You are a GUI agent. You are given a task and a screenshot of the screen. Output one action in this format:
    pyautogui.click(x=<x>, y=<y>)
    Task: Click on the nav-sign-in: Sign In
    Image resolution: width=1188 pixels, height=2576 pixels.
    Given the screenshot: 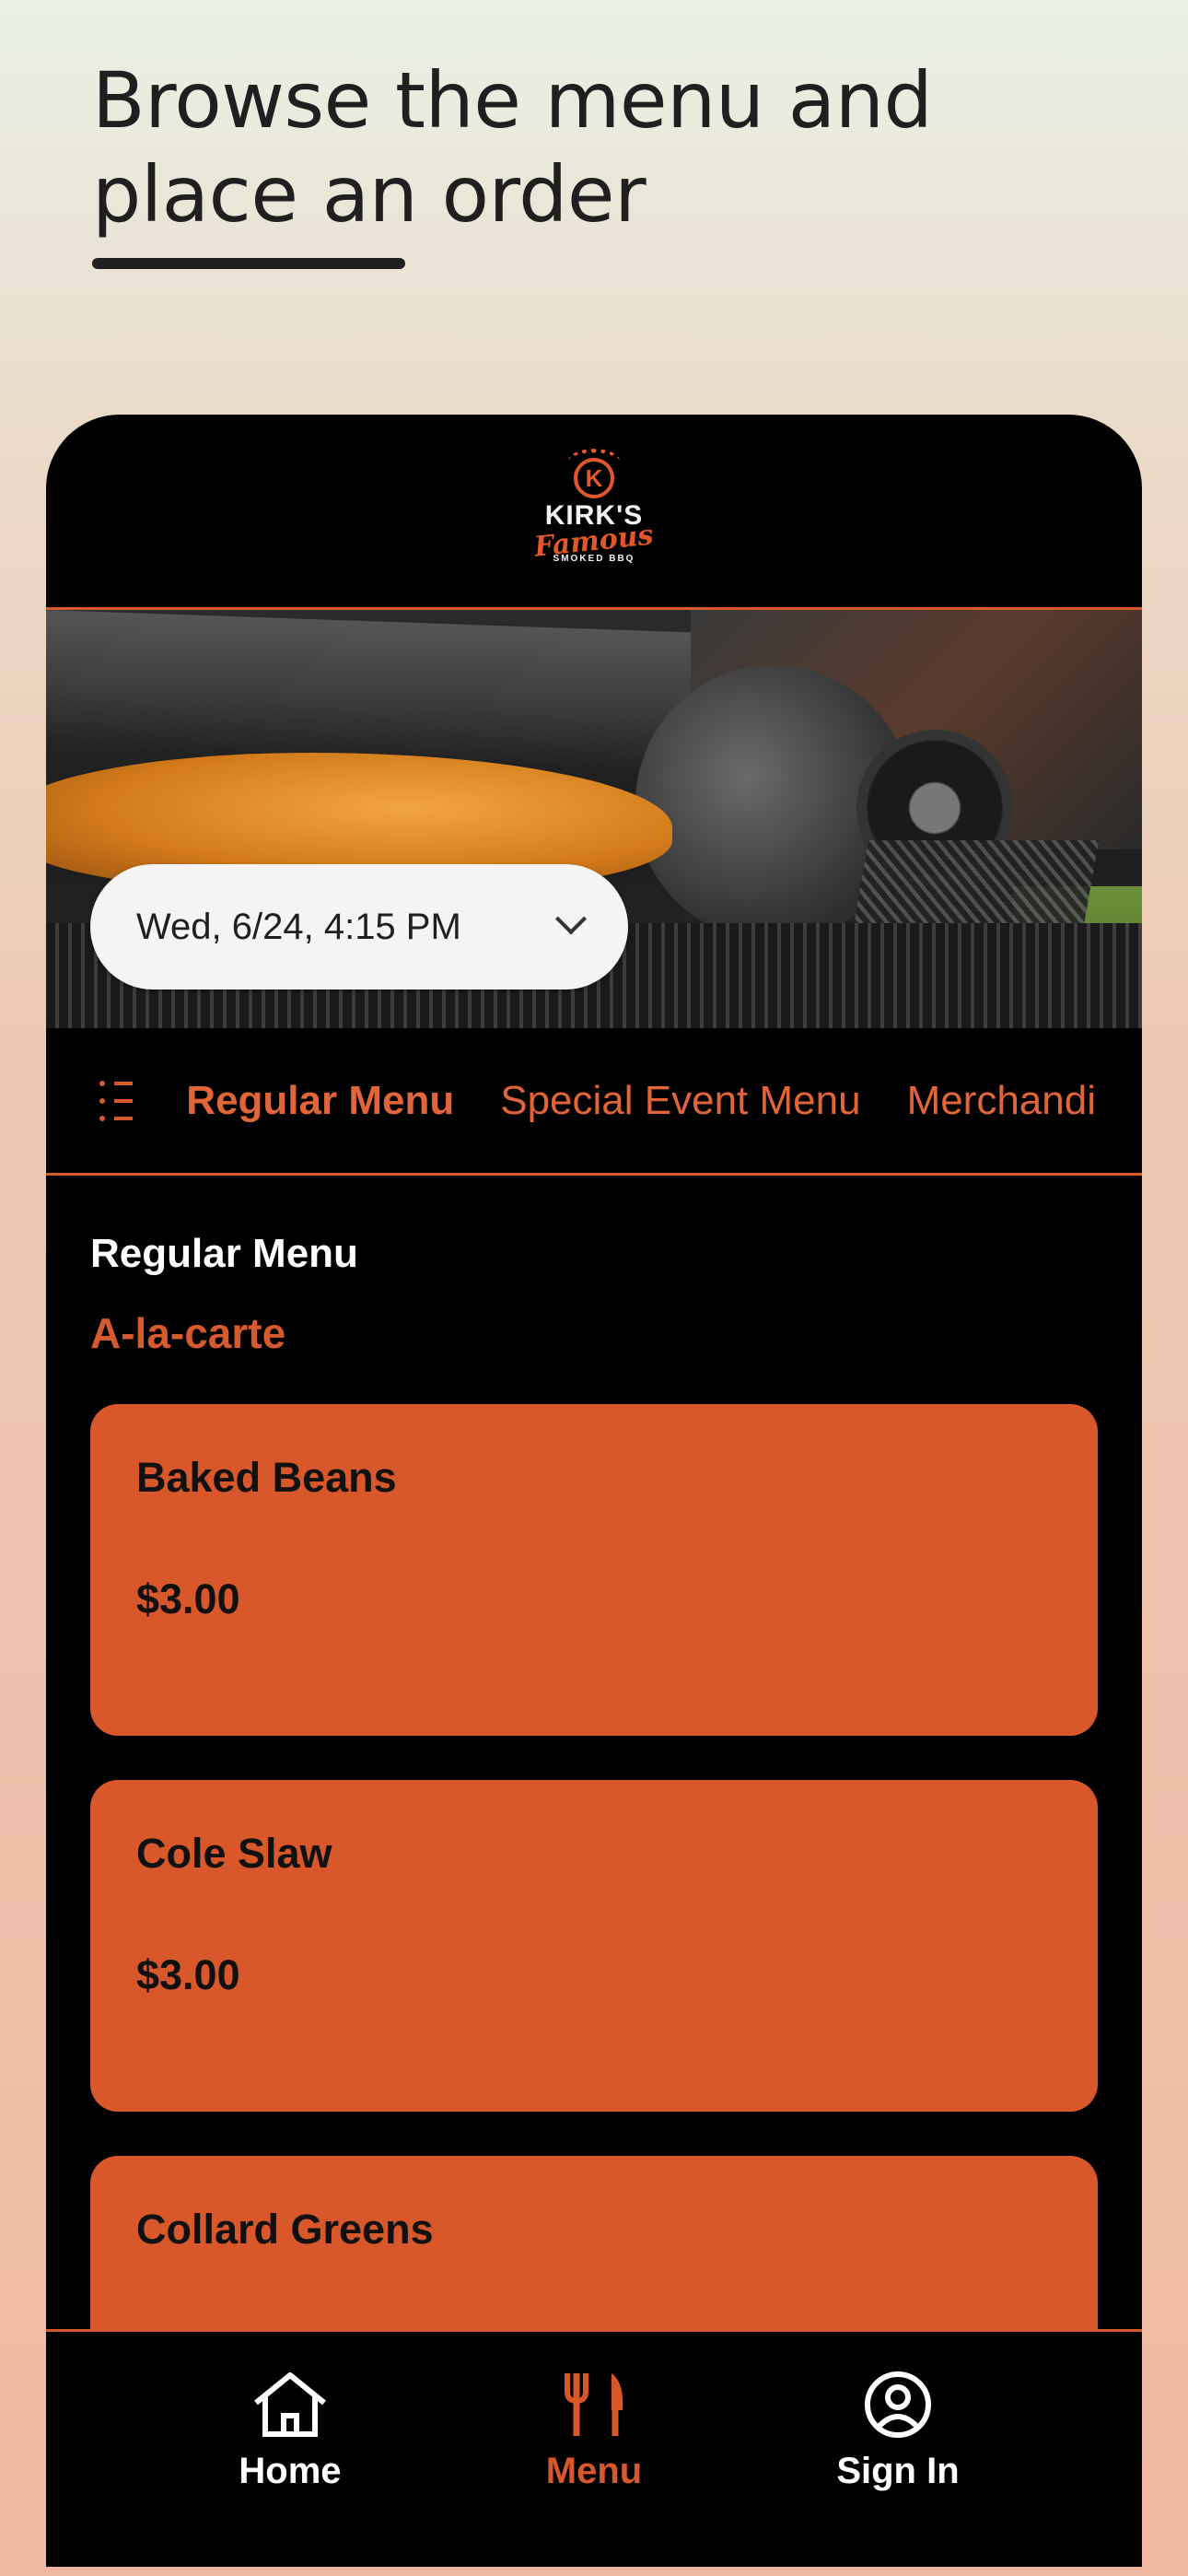 What is the action you would take?
    pyautogui.click(x=898, y=2431)
    